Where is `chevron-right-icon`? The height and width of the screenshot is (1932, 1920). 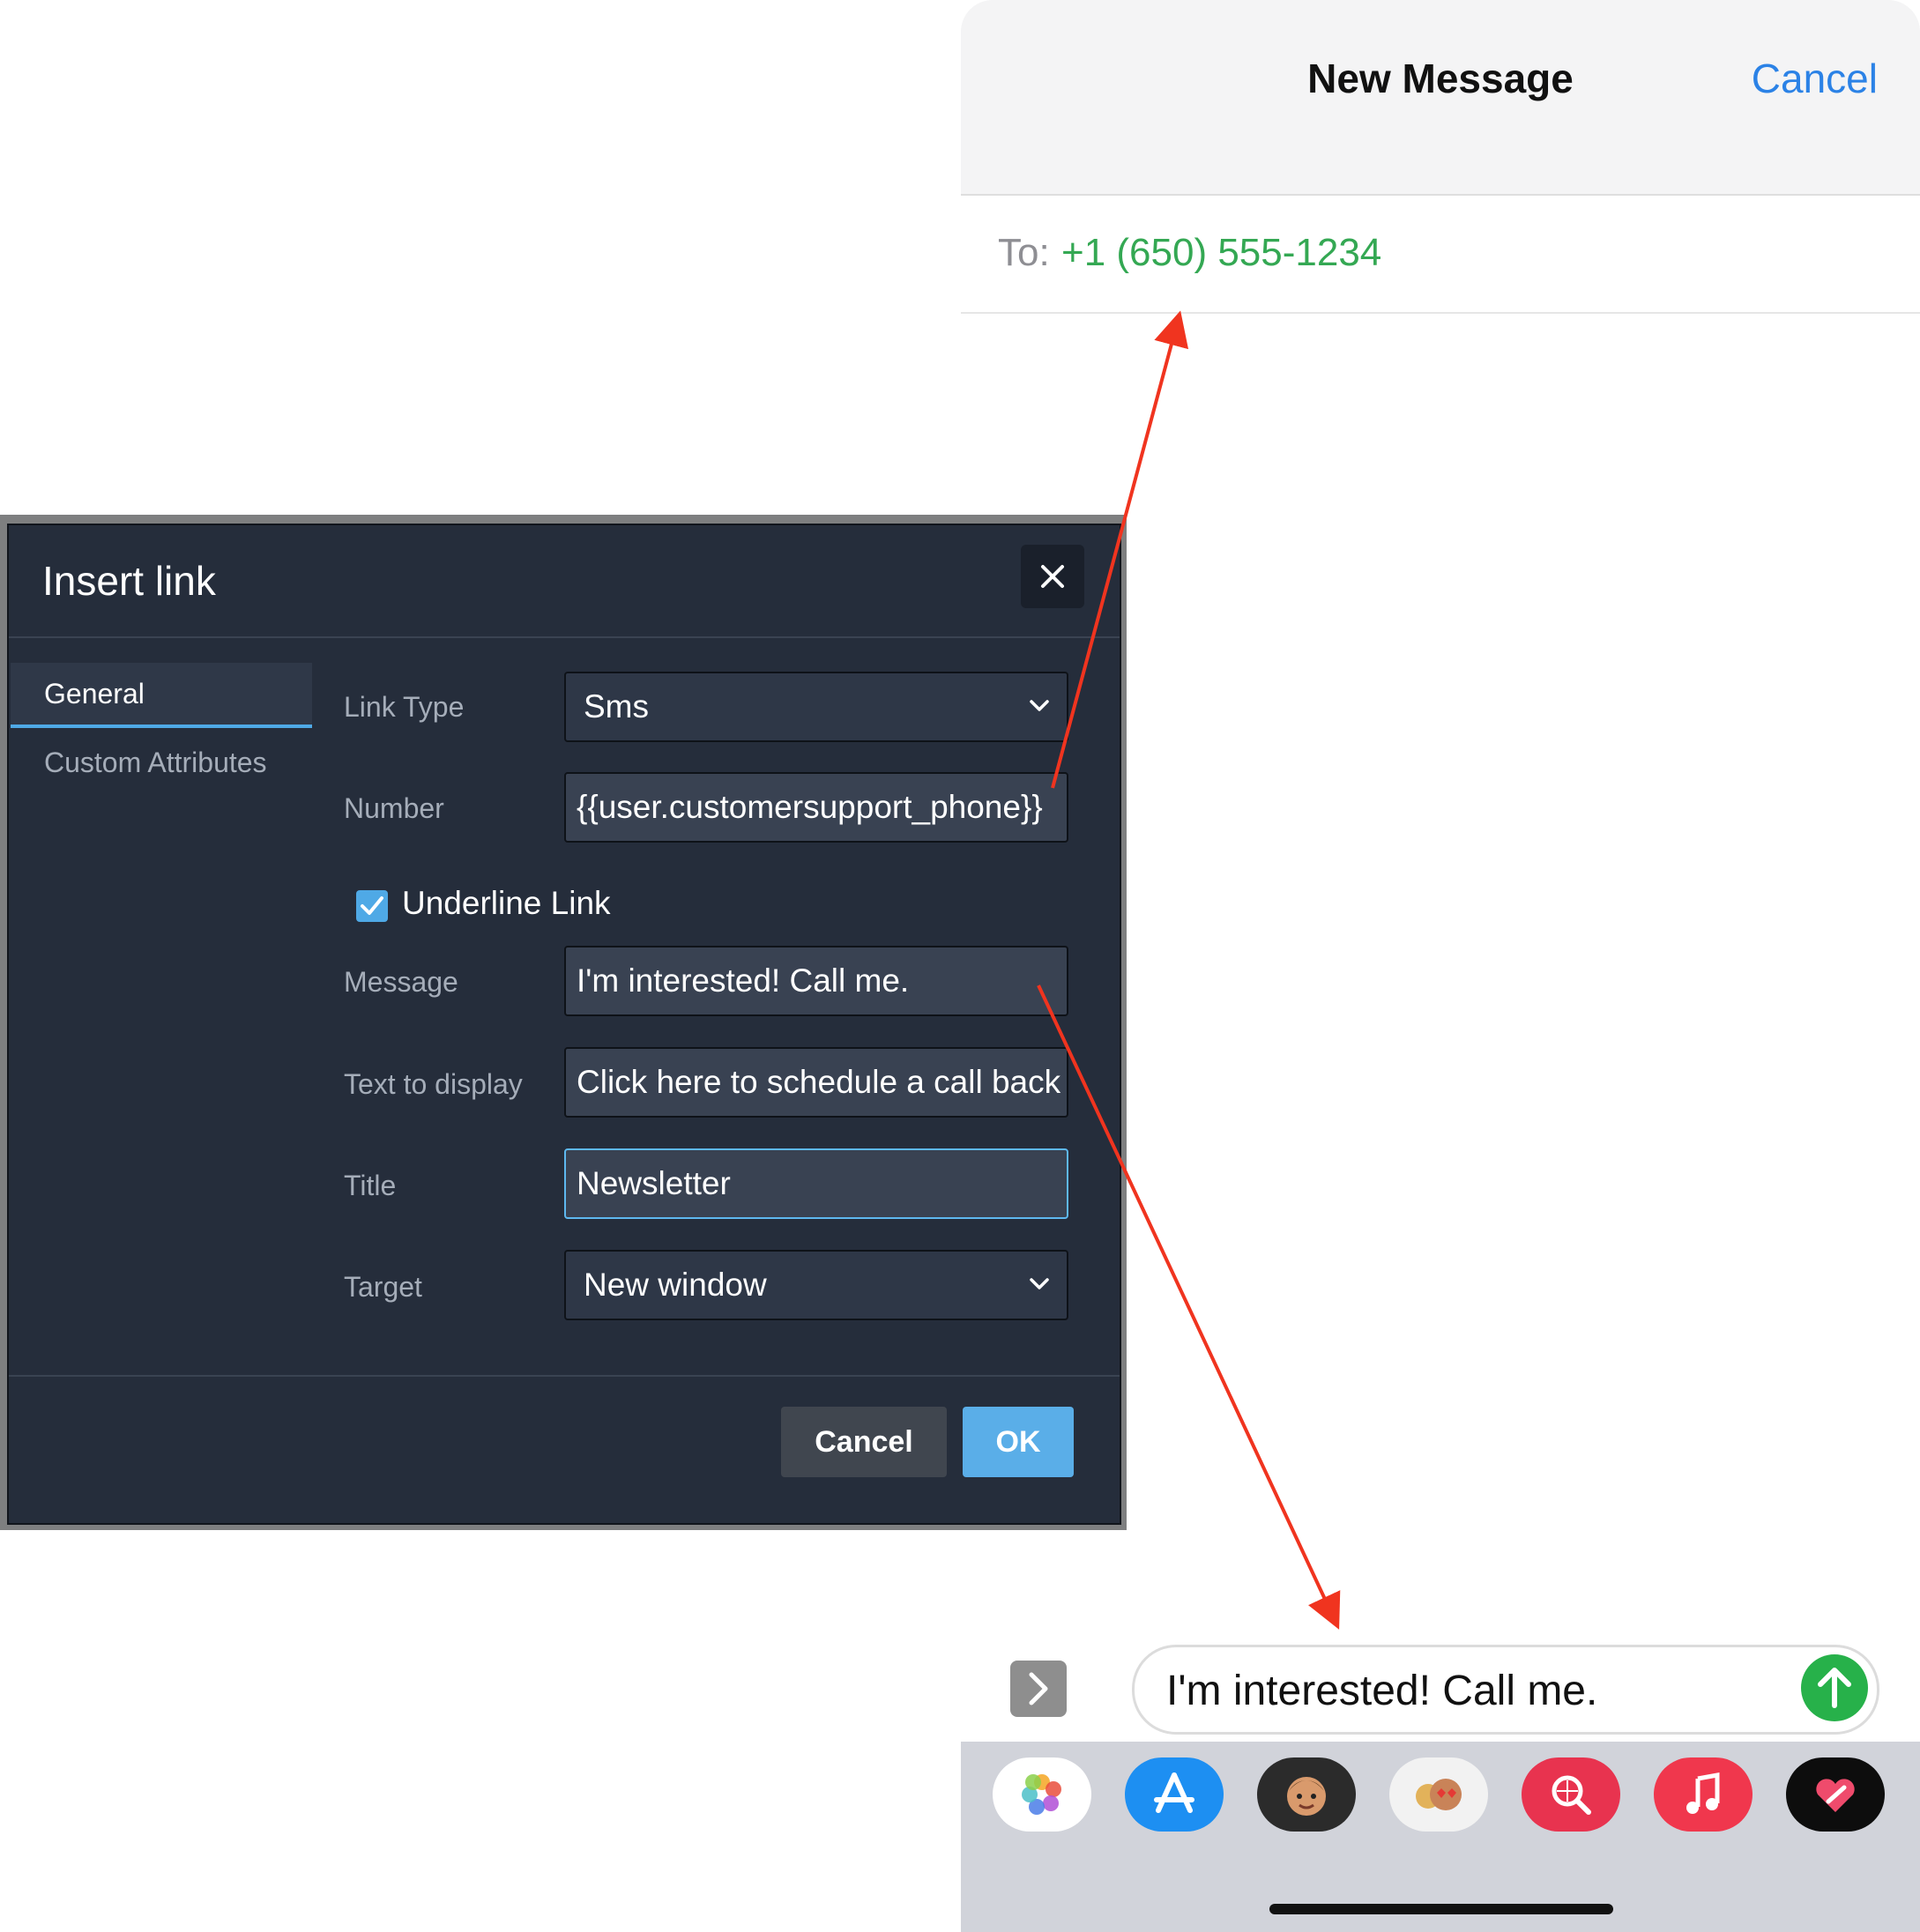 chevron-right-icon is located at coordinates (1038, 1688).